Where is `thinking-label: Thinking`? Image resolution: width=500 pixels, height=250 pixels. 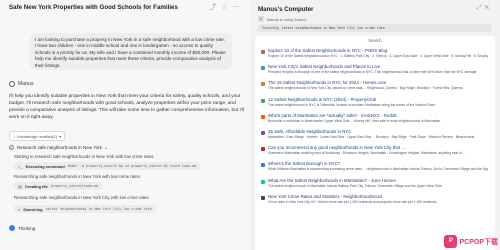 thinking-label: Thinking is located at coordinates (27, 228).